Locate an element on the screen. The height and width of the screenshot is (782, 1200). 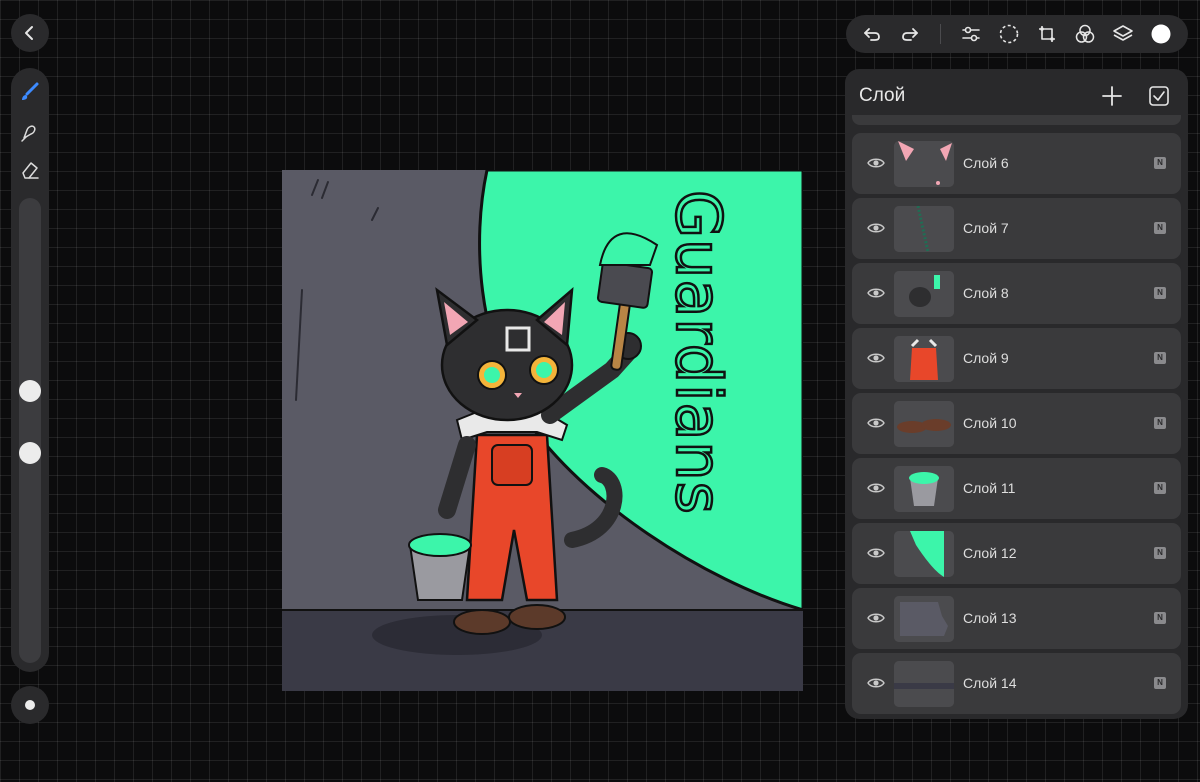
color-swatch-icon is located at coordinates (1161, 34).